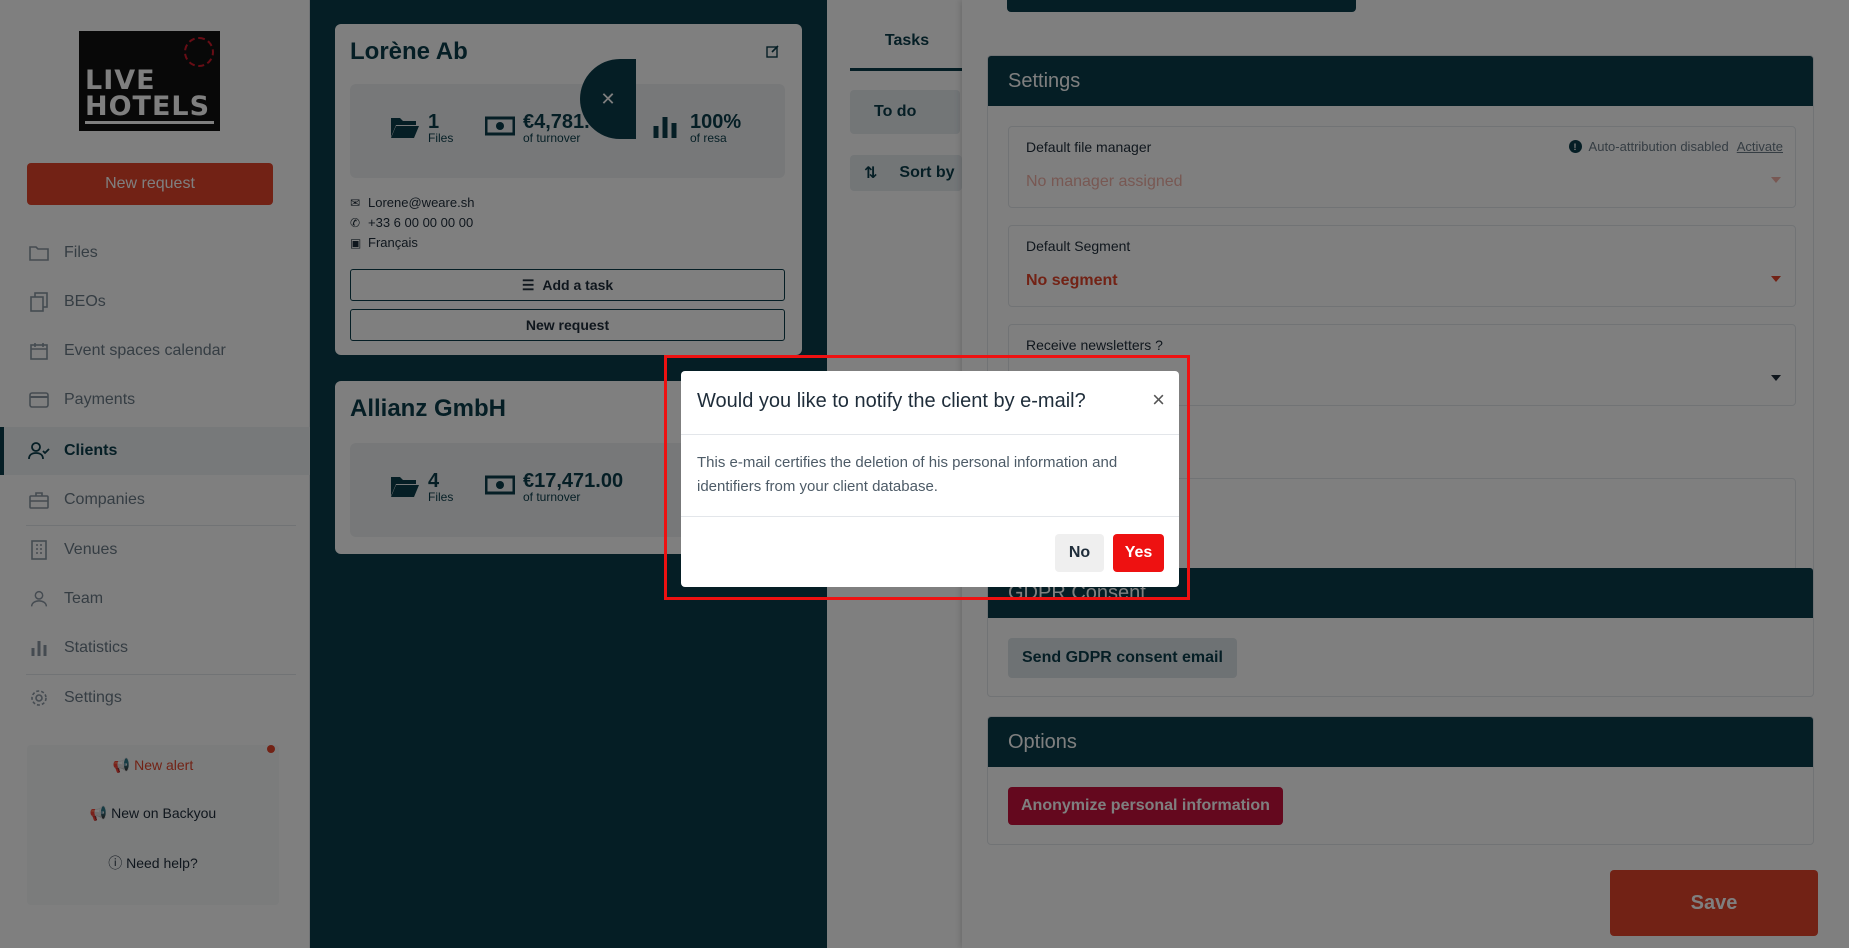 The image size is (1849, 948). Describe the element at coordinates (930, 551) in the screenshot. I see `dialog-footer: No Yes` at that location.